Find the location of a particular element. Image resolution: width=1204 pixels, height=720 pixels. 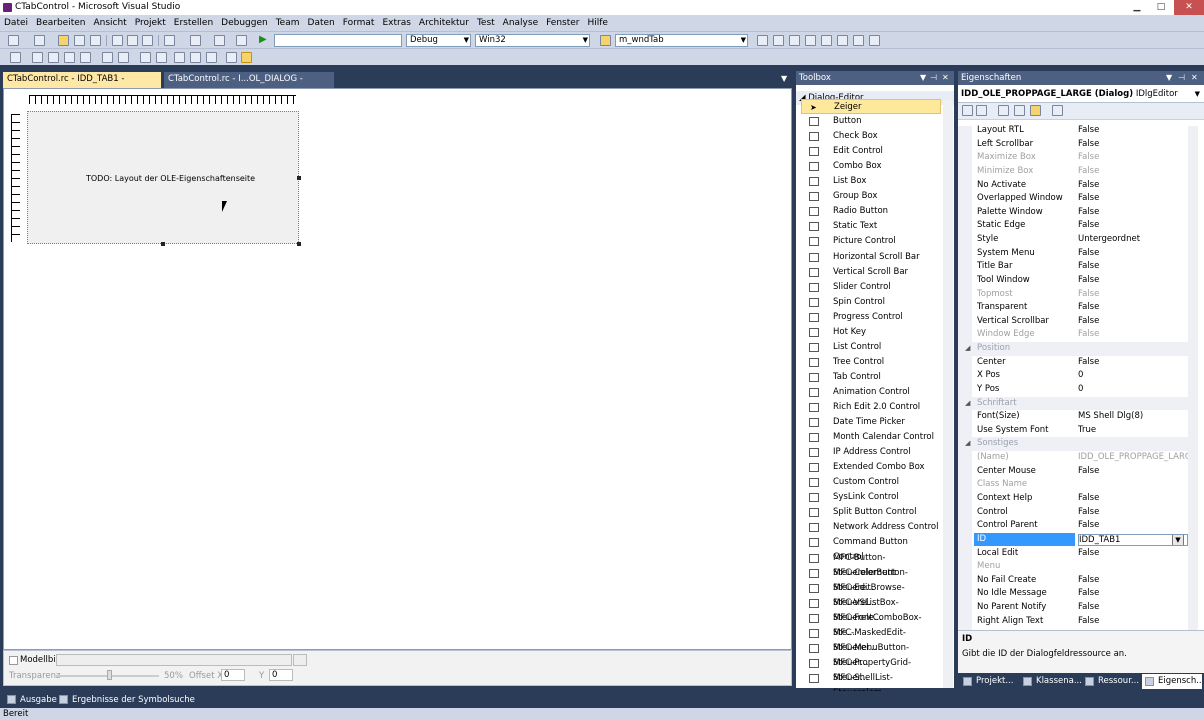

property-row: ▼ ID IDD_TAB1 is located at coordinates (1073, 539).